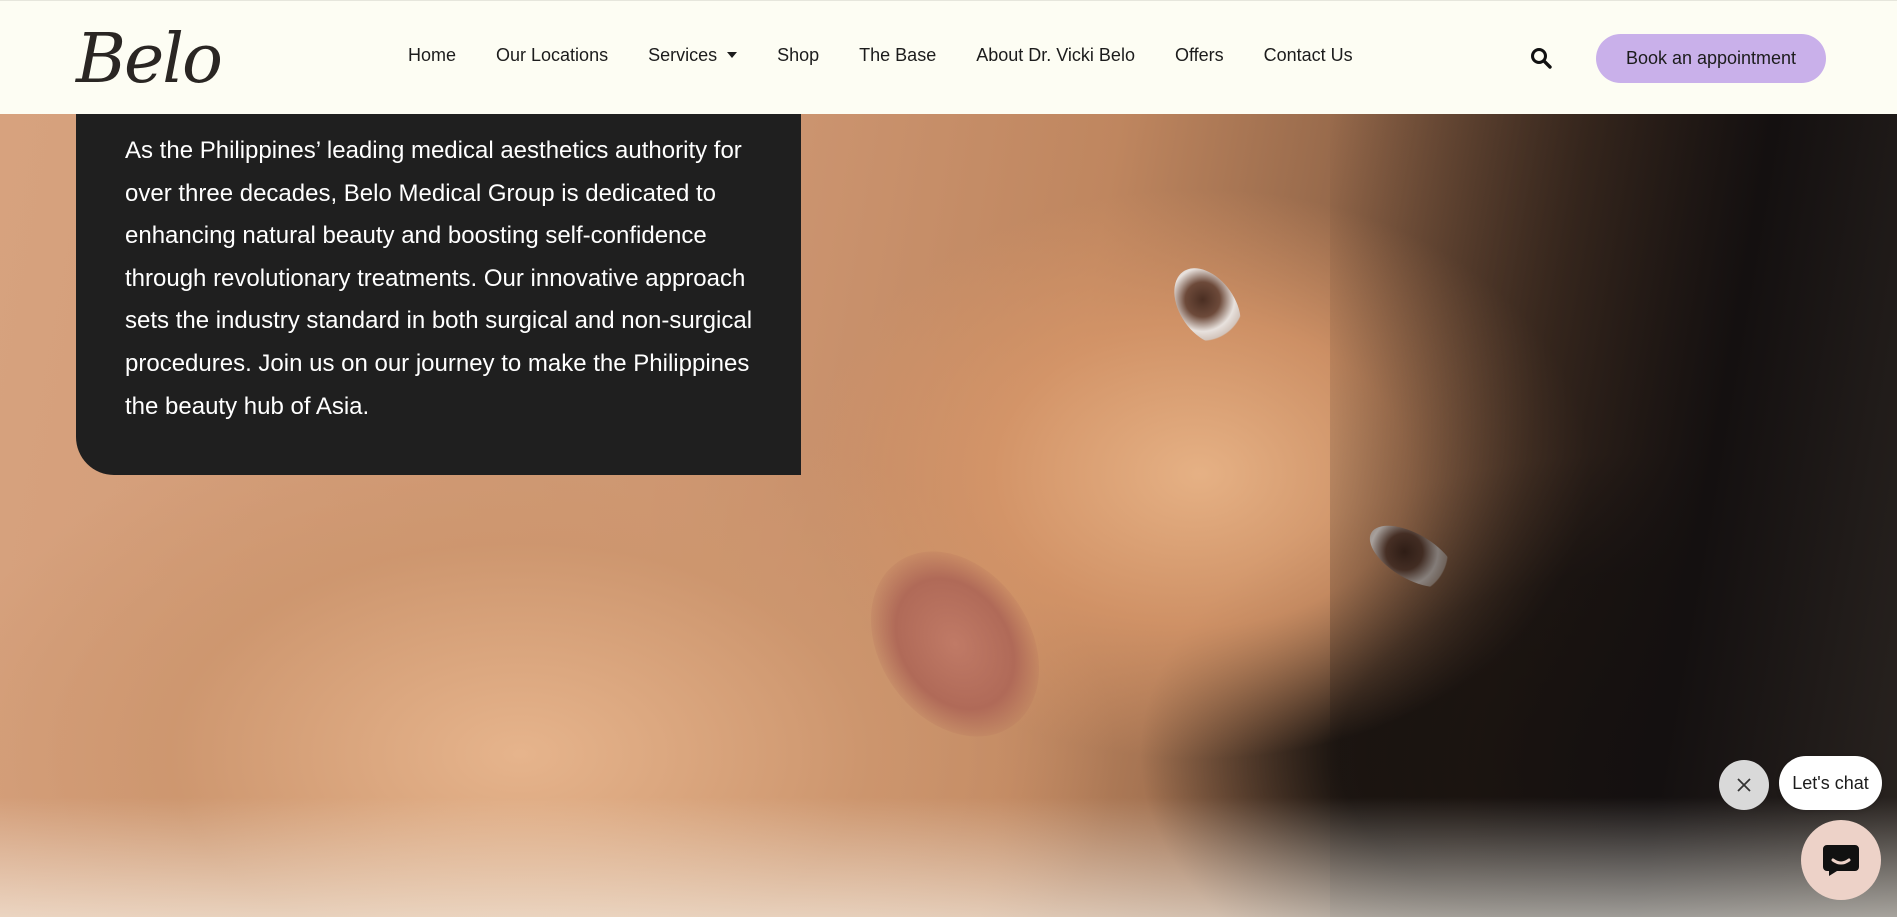 This screenshot has height=917, width=1897. I want to click on nav-item-about: About Dr. Vicki Belo, so click(1055, 55).